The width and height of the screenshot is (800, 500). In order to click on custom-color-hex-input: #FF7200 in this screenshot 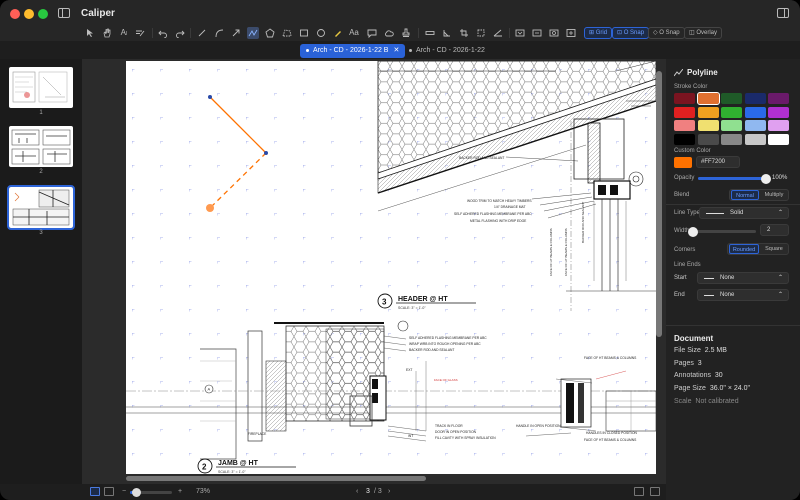, I will do `click(718, 162)`.